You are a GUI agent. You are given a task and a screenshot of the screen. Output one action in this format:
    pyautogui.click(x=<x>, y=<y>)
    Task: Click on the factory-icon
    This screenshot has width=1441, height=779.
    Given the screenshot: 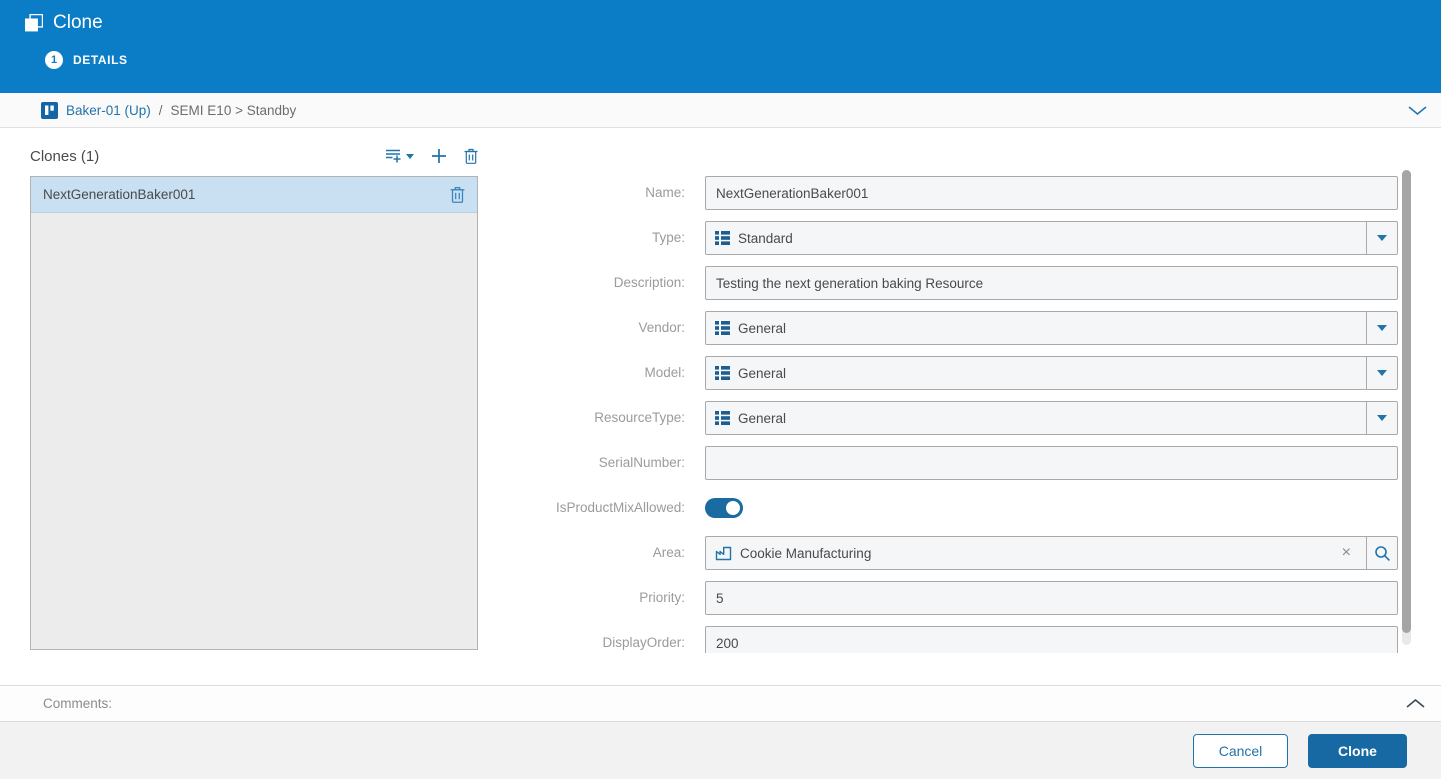 What is the action you would take?
    pyautogui.click(x=723, y=553)
    